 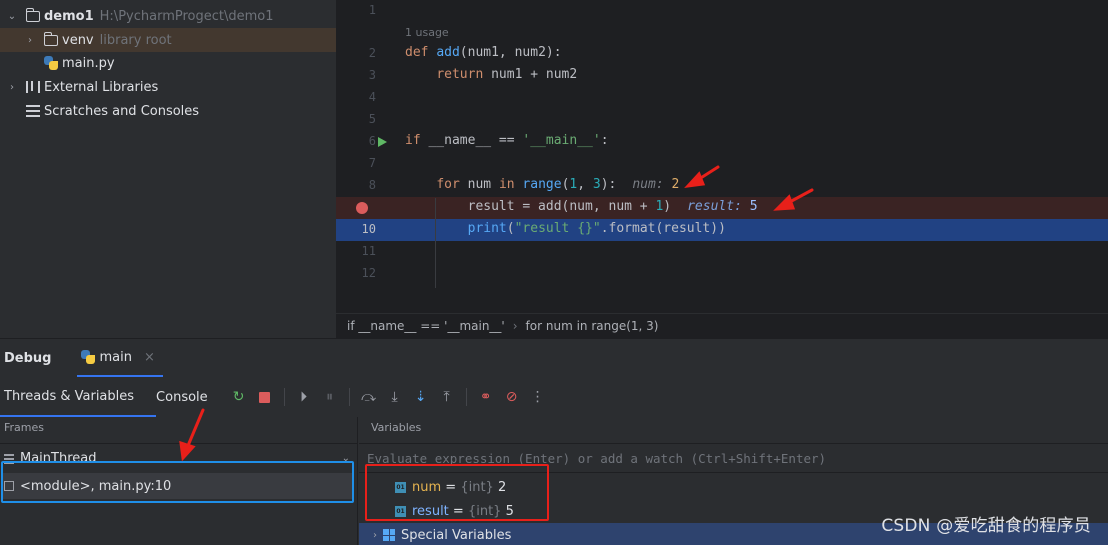 What do you see at coordinates (368, 273) in the screenshot?
I see `line-number: 12` at bounding box center [368, 273].